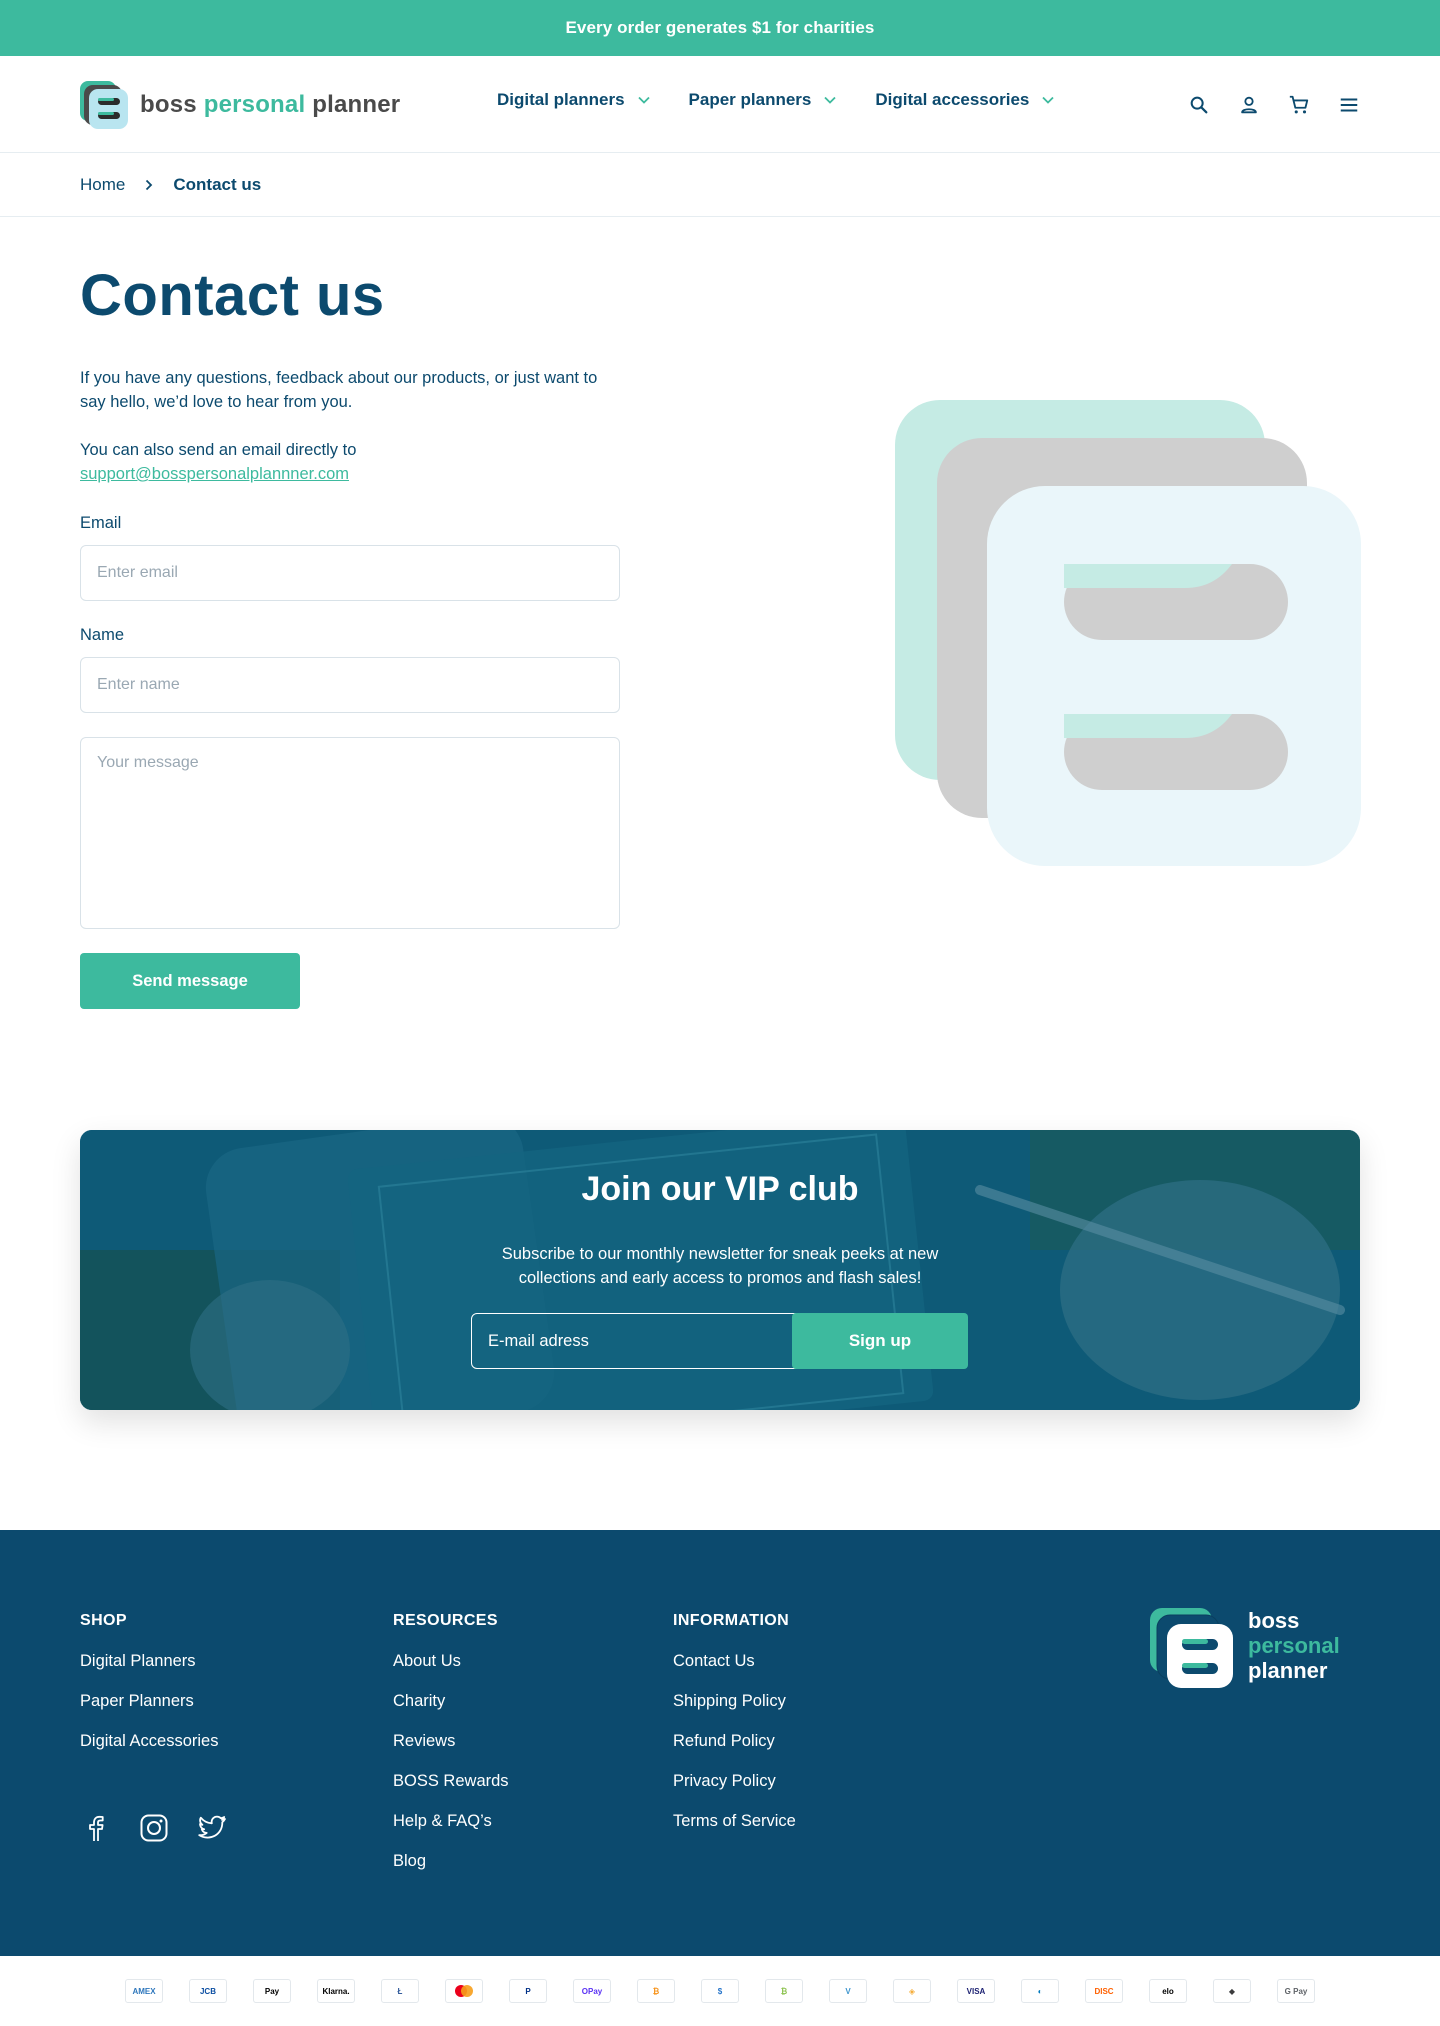 The width and height of the screenshot is (1440, 2026). What do you see at coordinates (451, 1832) in the screenshot?
I see `footer-link-help: Help & FAQ’s` at bounding box center [451, 1832].